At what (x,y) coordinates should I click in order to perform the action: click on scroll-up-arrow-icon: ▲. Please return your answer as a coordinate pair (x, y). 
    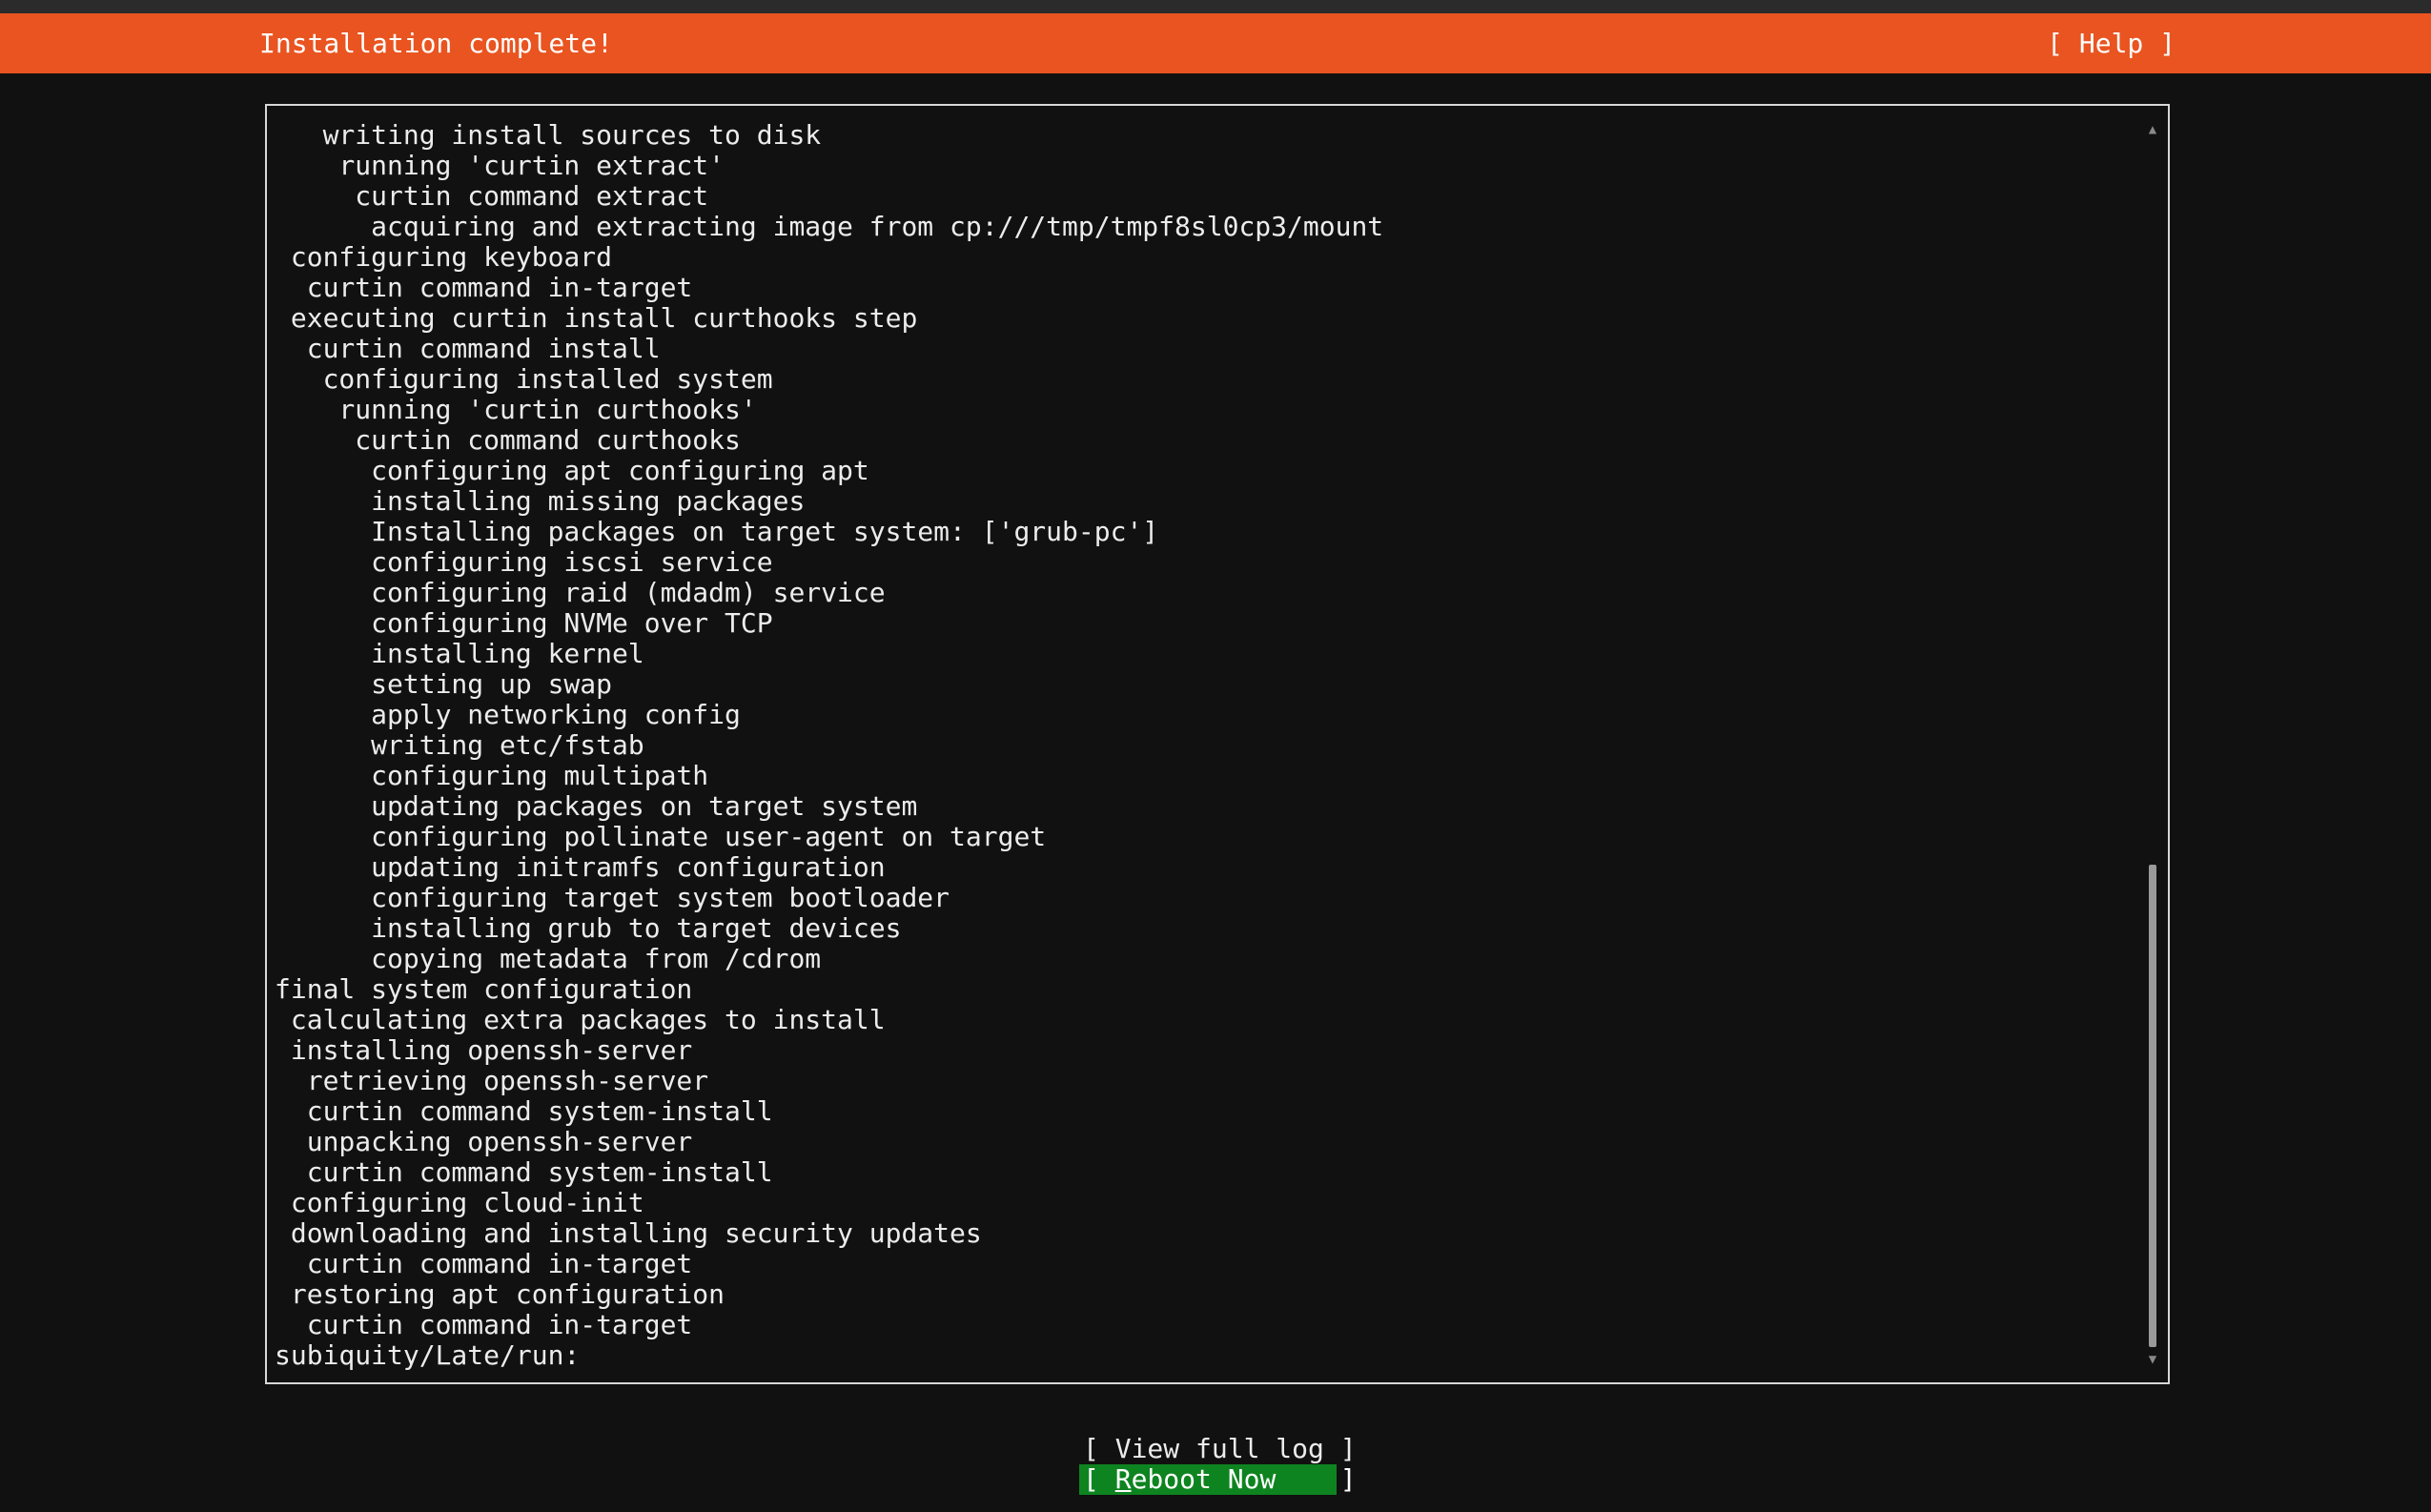
    Looking at the image, I should click on (2152, 129).